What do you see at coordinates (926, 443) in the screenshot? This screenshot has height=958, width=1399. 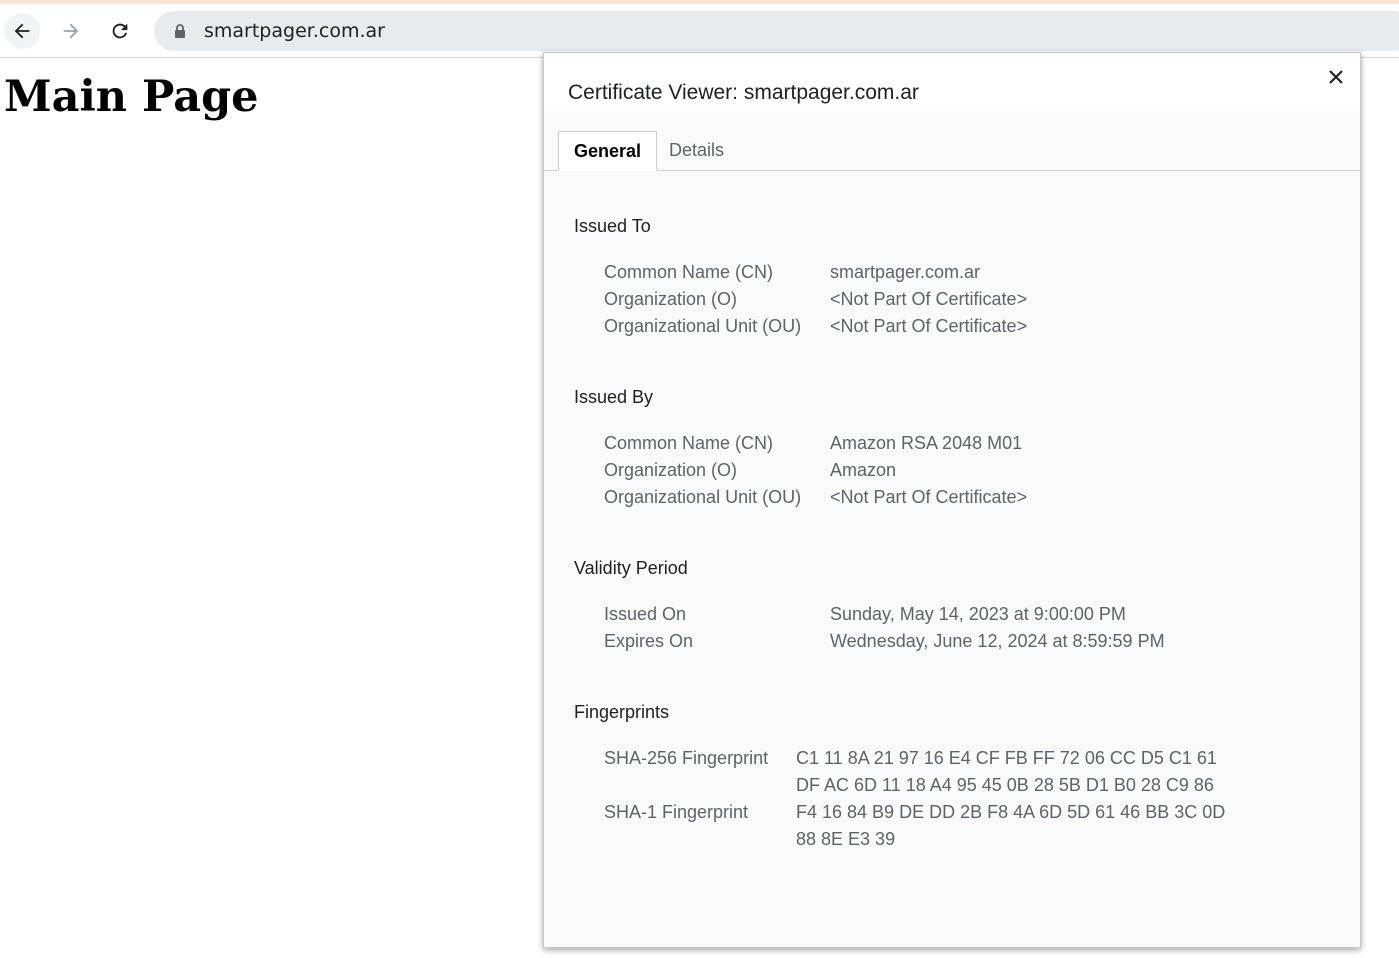 I see `issued-by-cn-value: Amazon RSA 2048 M01` at bounding box center [926, 443].